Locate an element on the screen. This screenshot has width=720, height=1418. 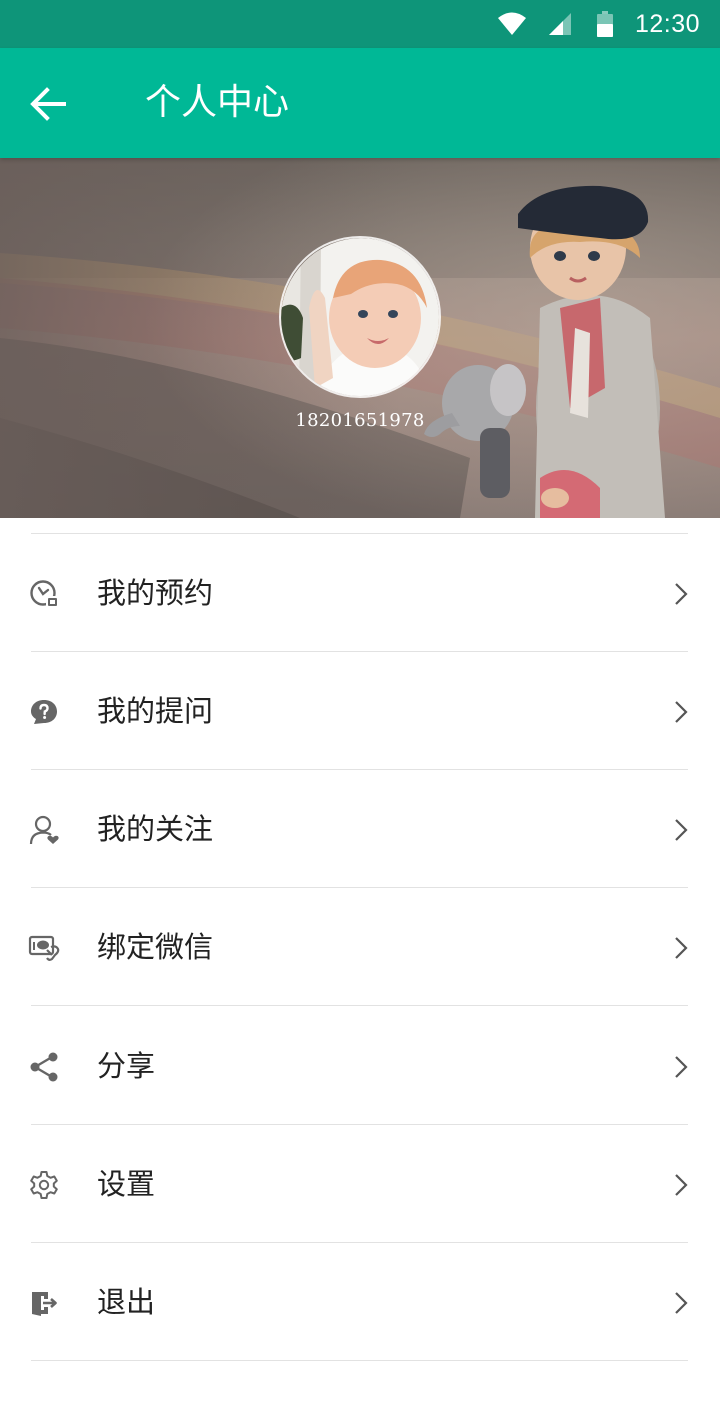
menu-item-label: 退出 is located at coordinates (126, 1302).